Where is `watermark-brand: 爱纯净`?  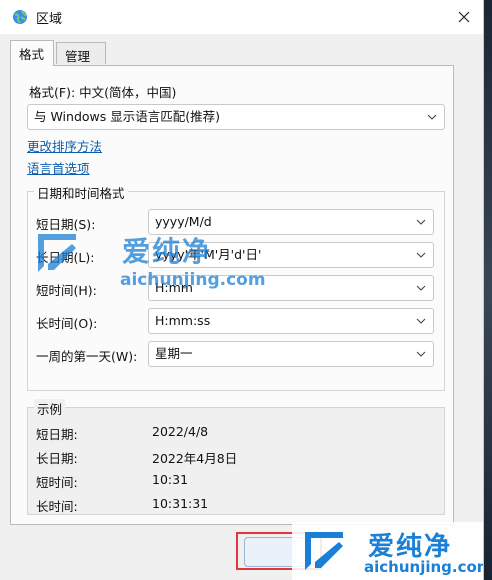
watermark-brand: 爱纯净 is located at coordinates (167, 251).